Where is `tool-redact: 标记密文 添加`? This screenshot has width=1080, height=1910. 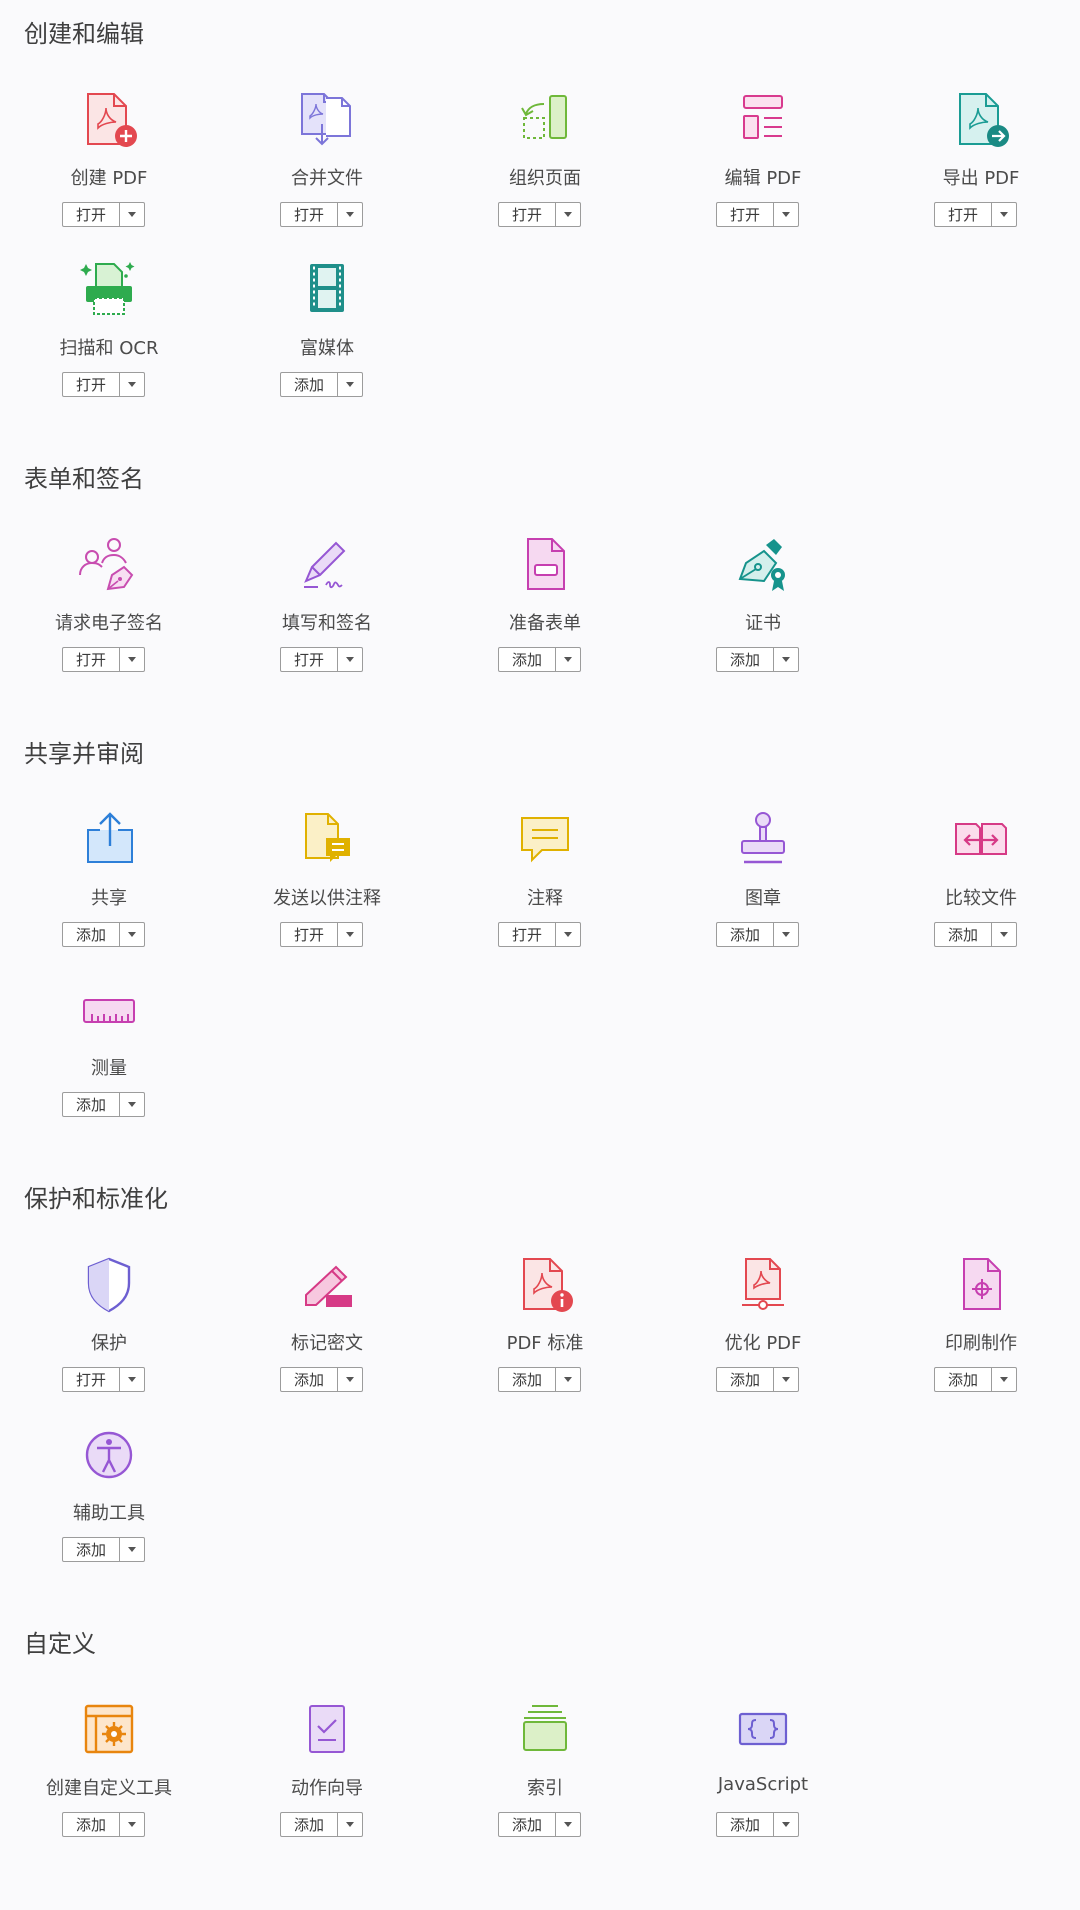 tool-redact: 标记密文 添加 is located at coordinates (327, 1335).